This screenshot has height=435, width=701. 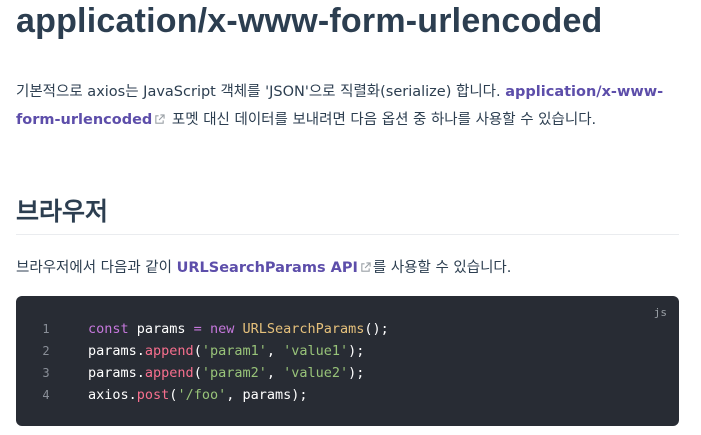 I want to click on line-number: 1, so click(x=46, y=329).